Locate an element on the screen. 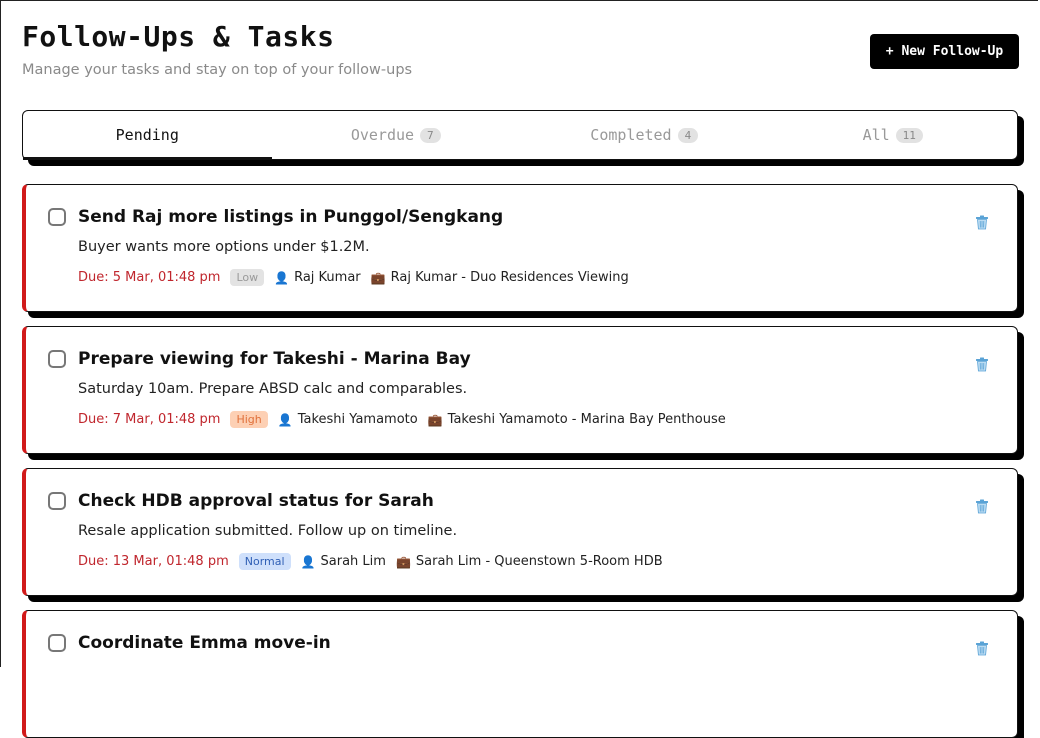  deal-link: 💼 Raj Kumar - Duo Residences Viewing is located at coordinates (500, 277).